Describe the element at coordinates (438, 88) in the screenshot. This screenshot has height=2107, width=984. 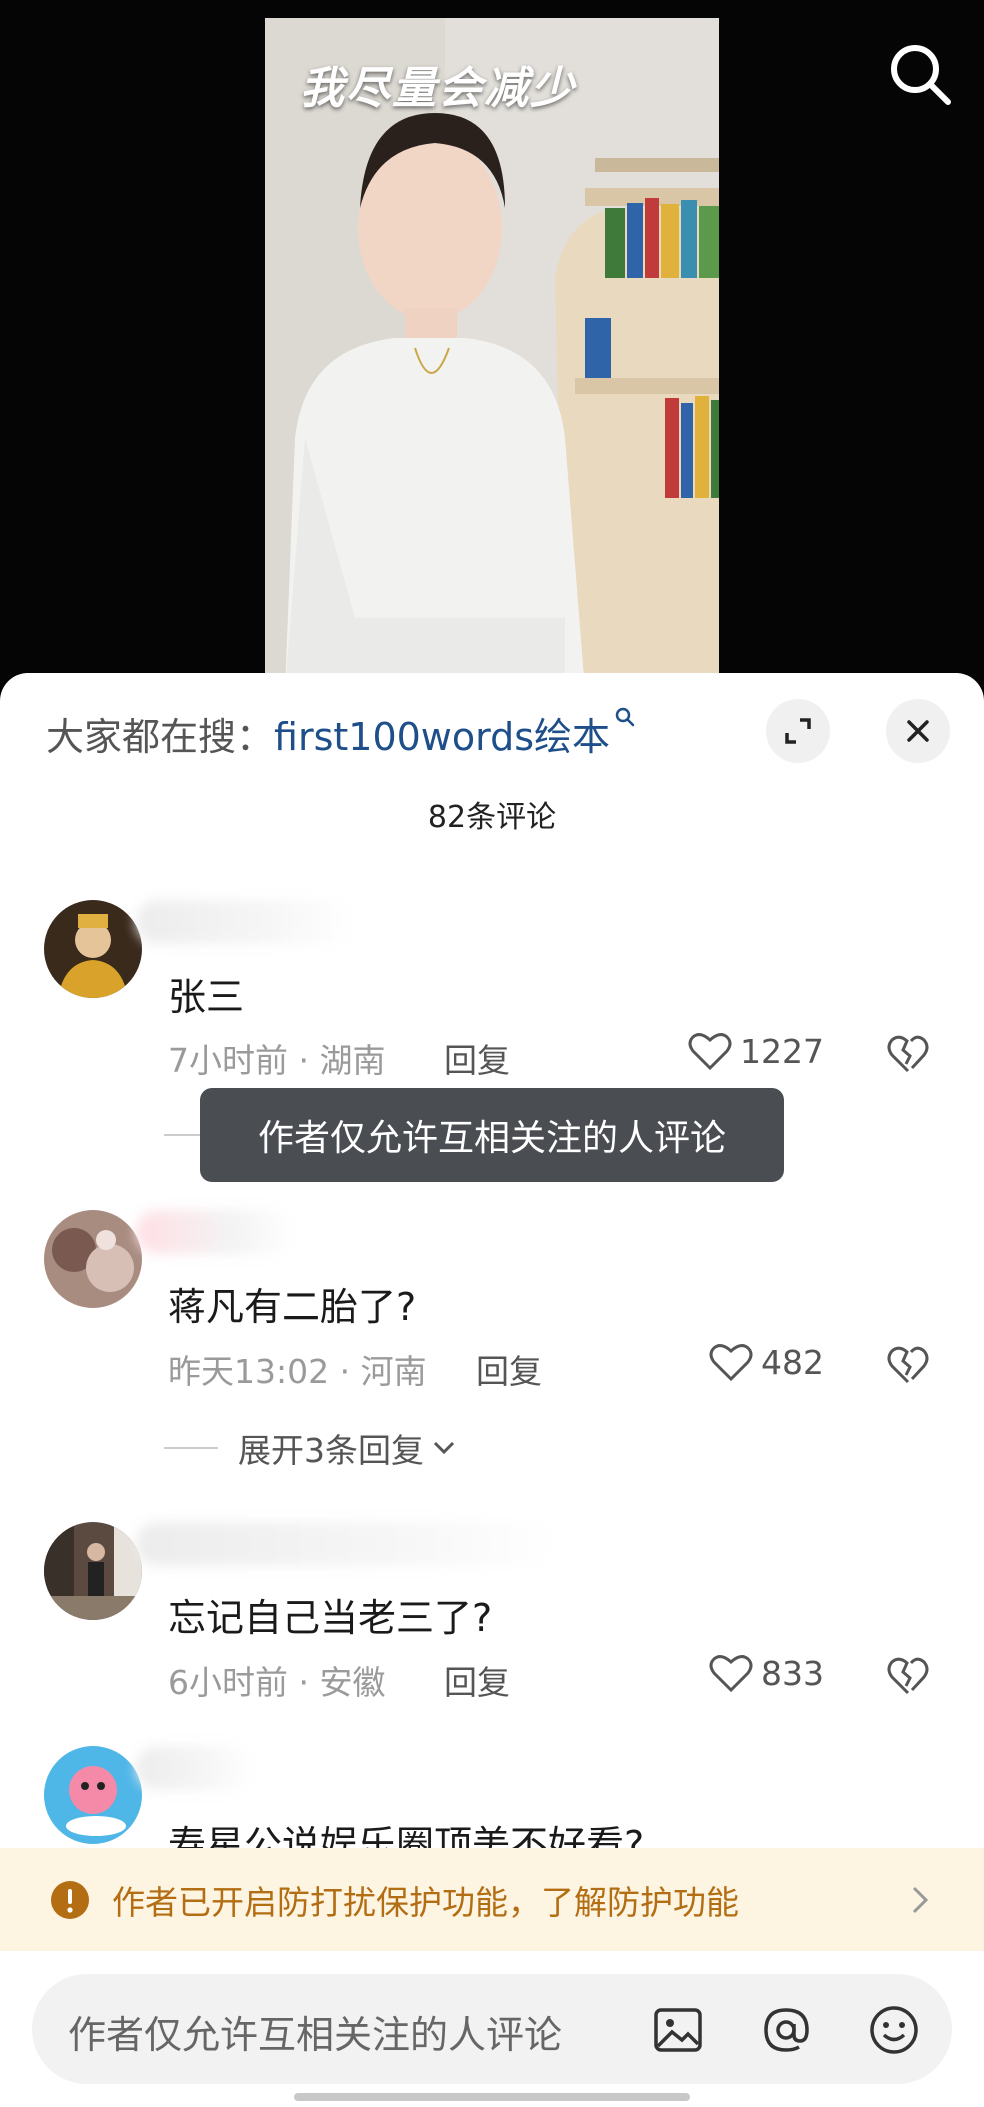
I see `video-caption: 我尽量会减少` at that location.